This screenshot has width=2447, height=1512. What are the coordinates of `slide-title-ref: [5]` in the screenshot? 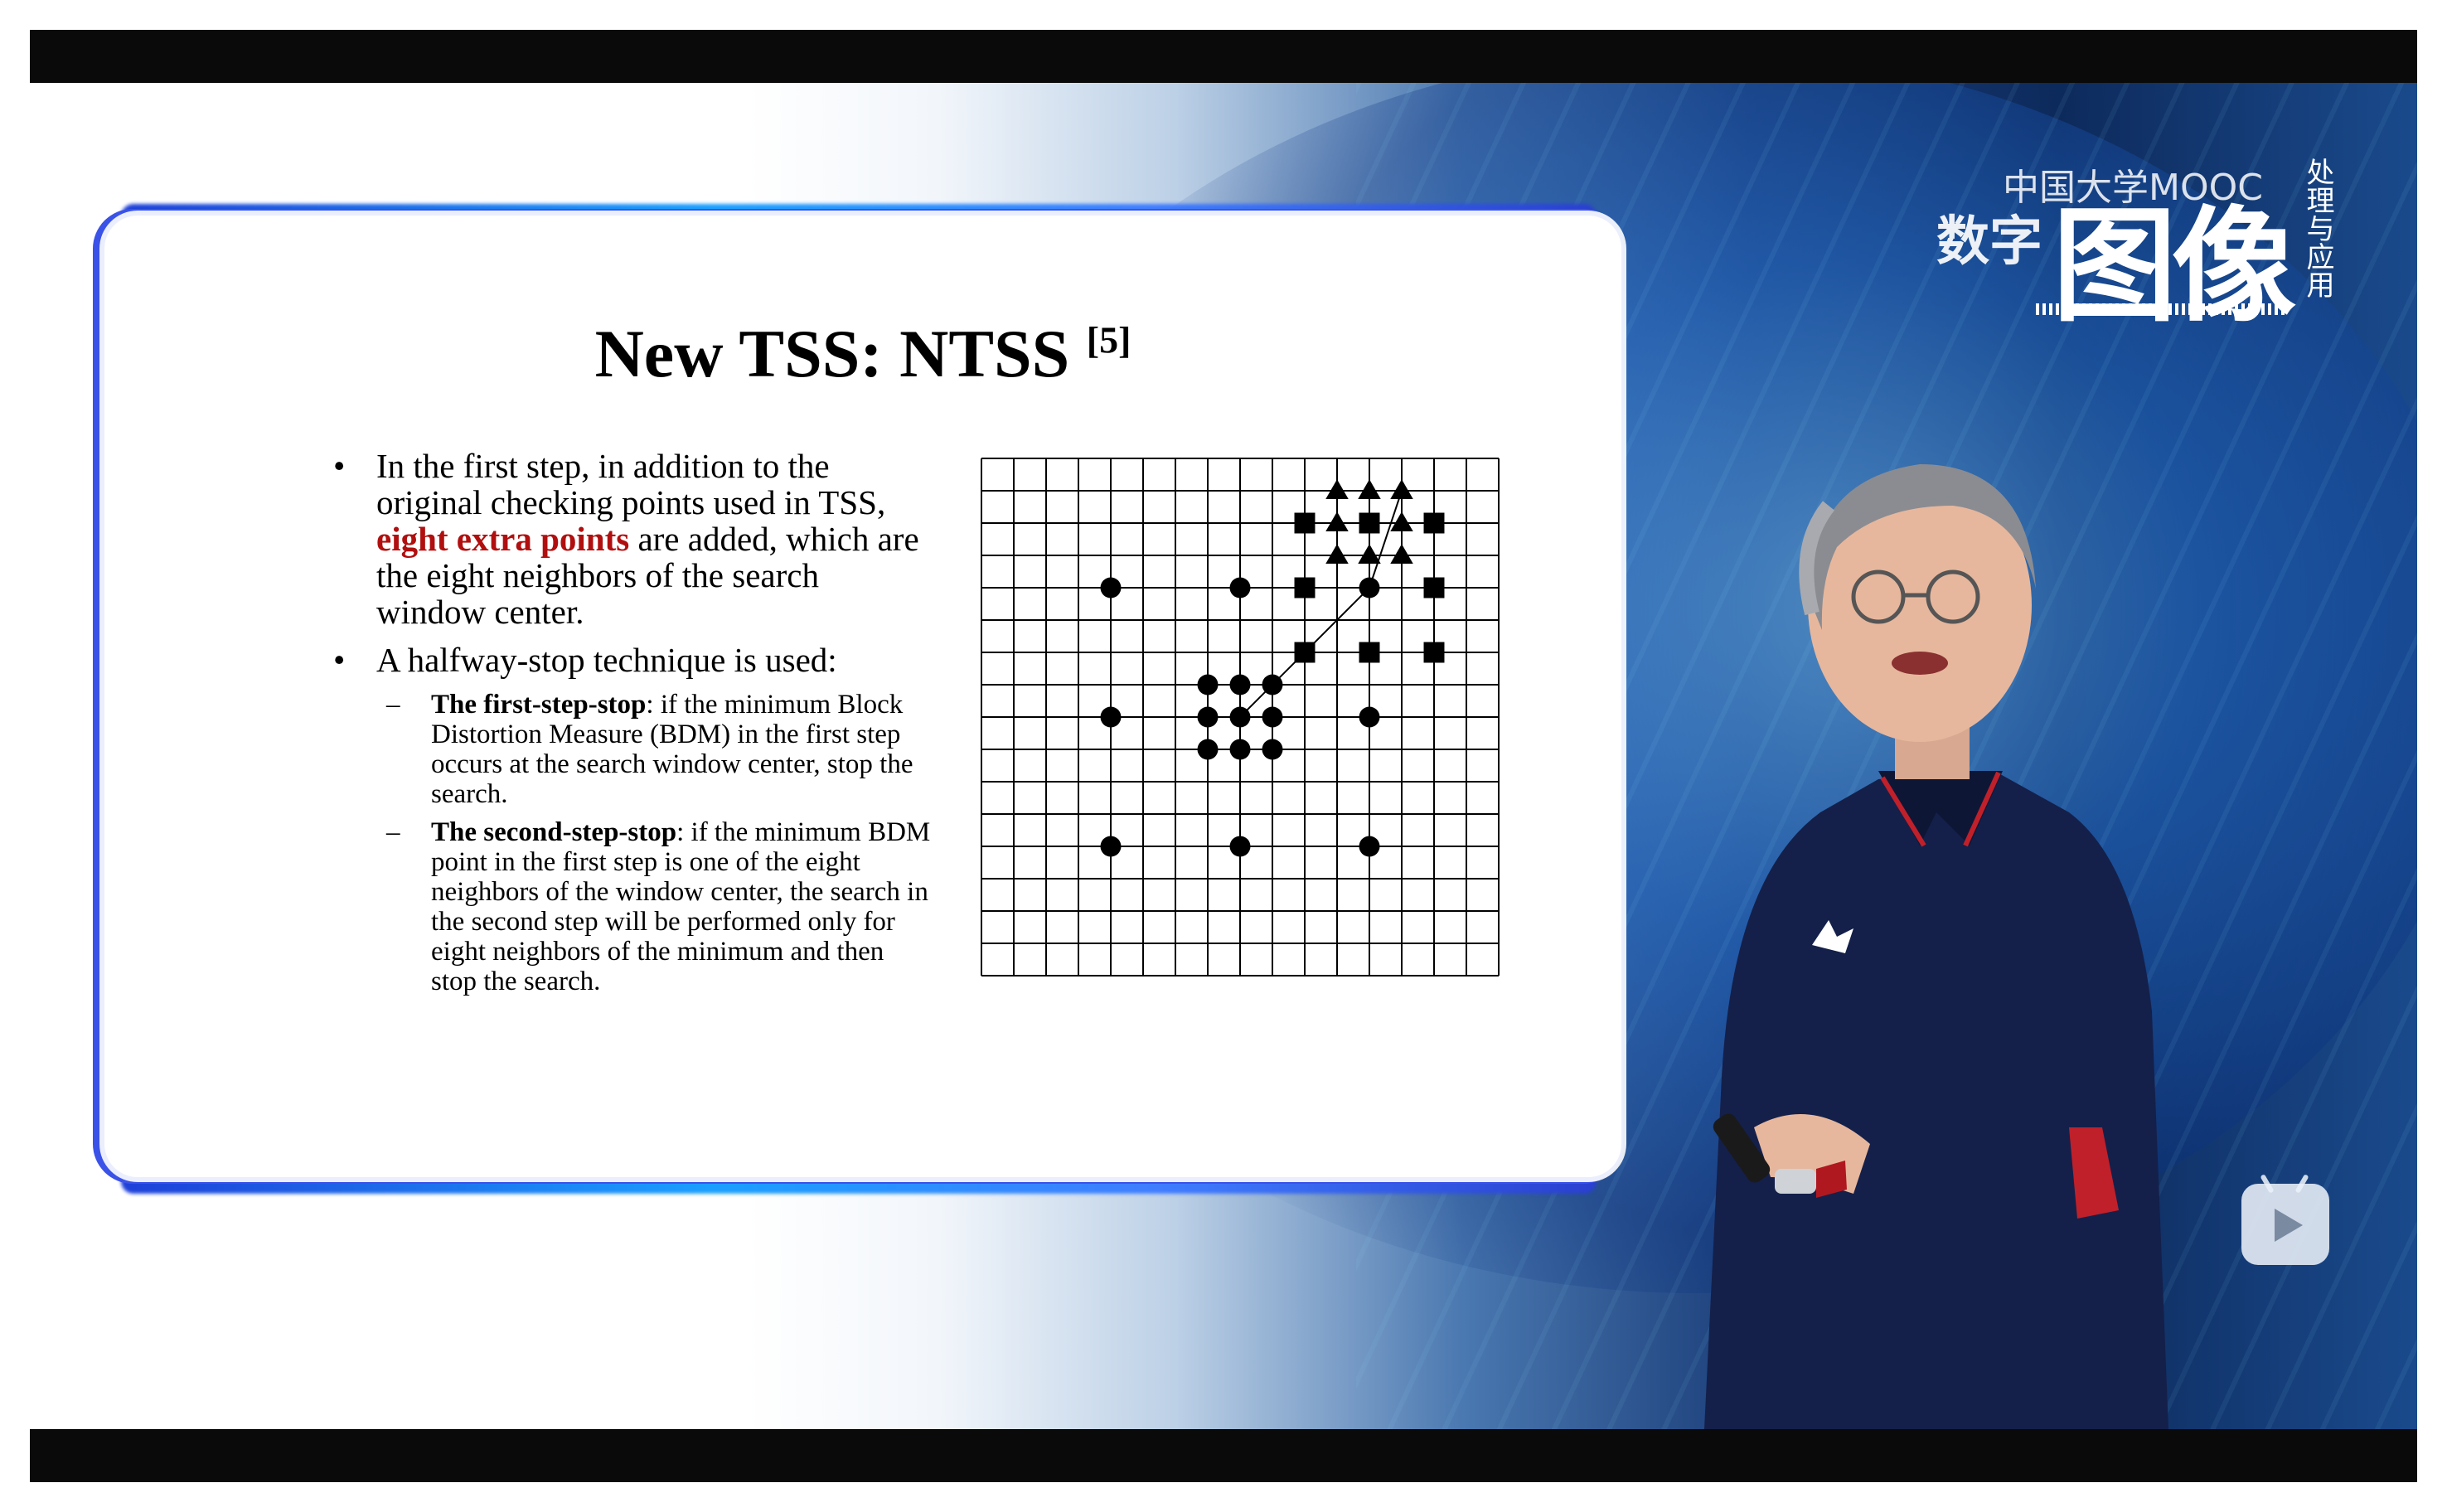 It's located at (1108, 339).